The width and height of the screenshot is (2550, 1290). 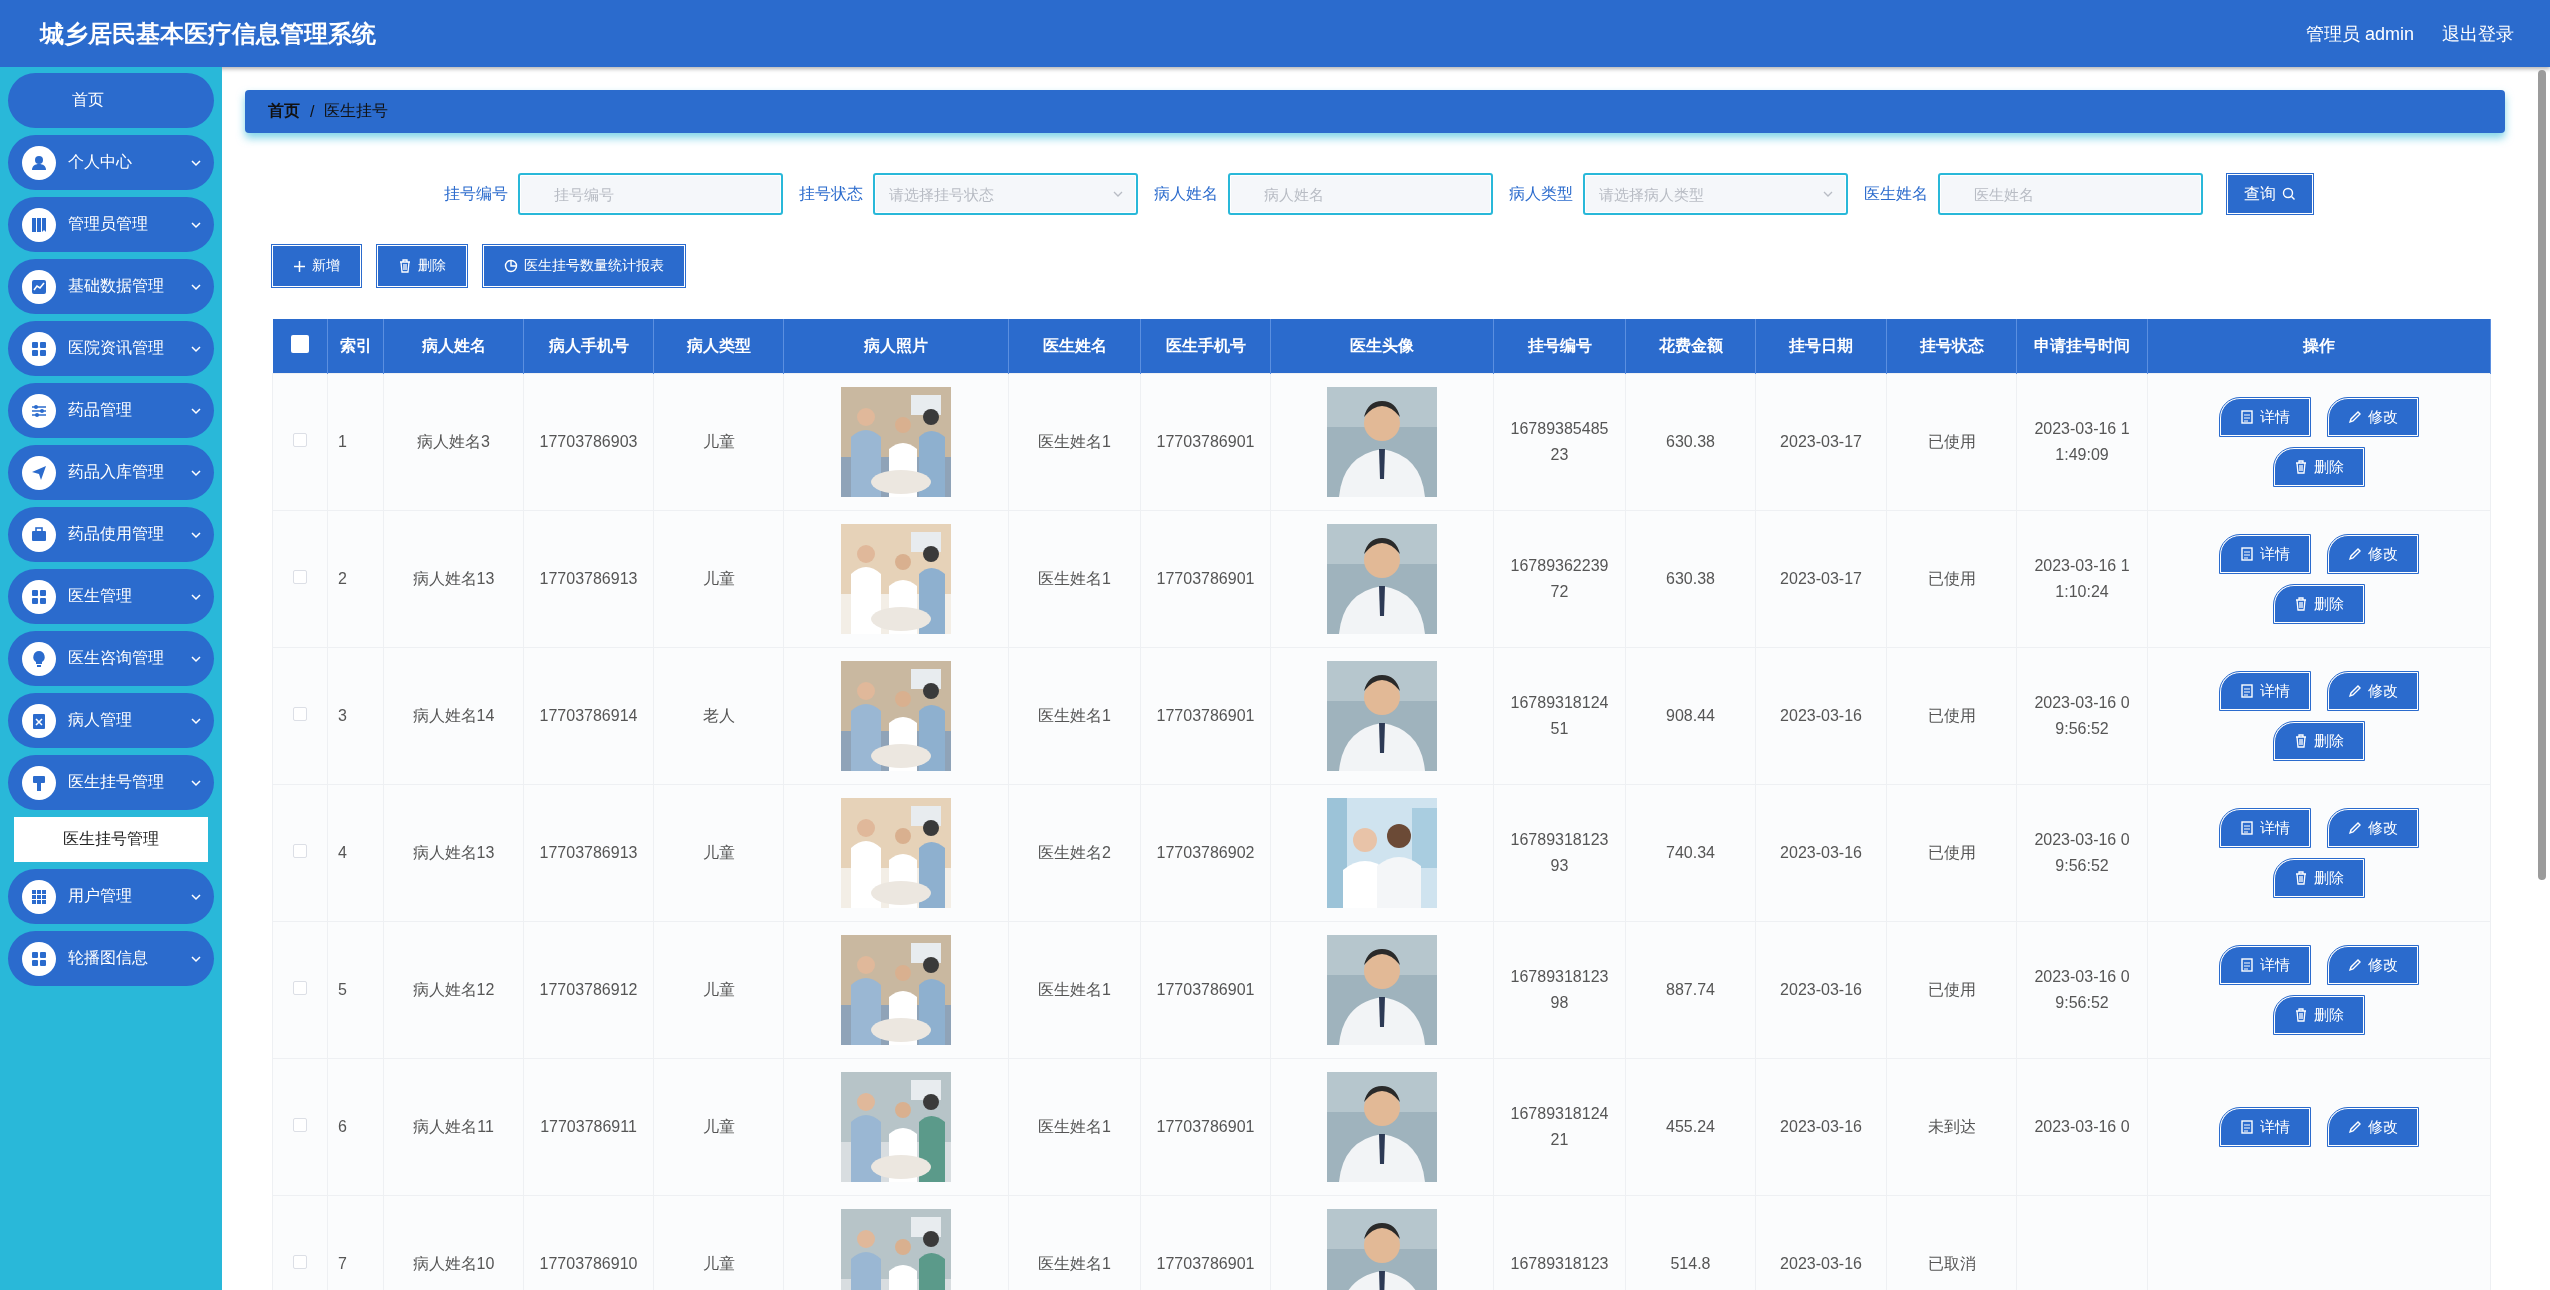 What do you see at coordinates (111, 958) in the screenshot?
I see `sidebar-item: 轮播图信息` at bounding box center [111, 958].